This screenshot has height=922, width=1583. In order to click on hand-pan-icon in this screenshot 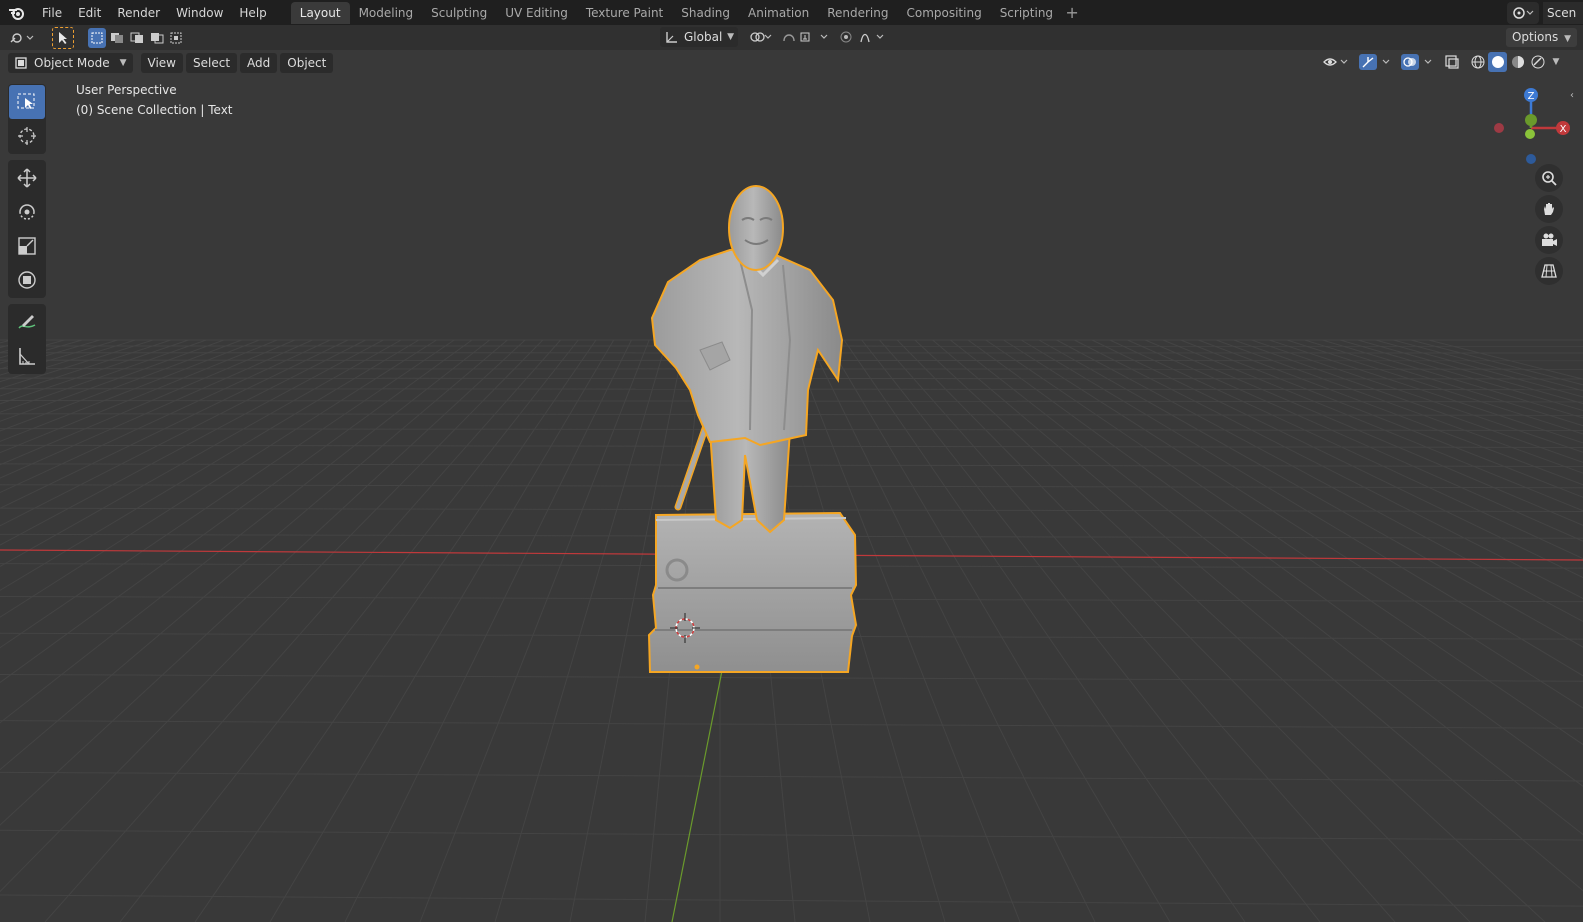, I will do `click(1549, 209)`.